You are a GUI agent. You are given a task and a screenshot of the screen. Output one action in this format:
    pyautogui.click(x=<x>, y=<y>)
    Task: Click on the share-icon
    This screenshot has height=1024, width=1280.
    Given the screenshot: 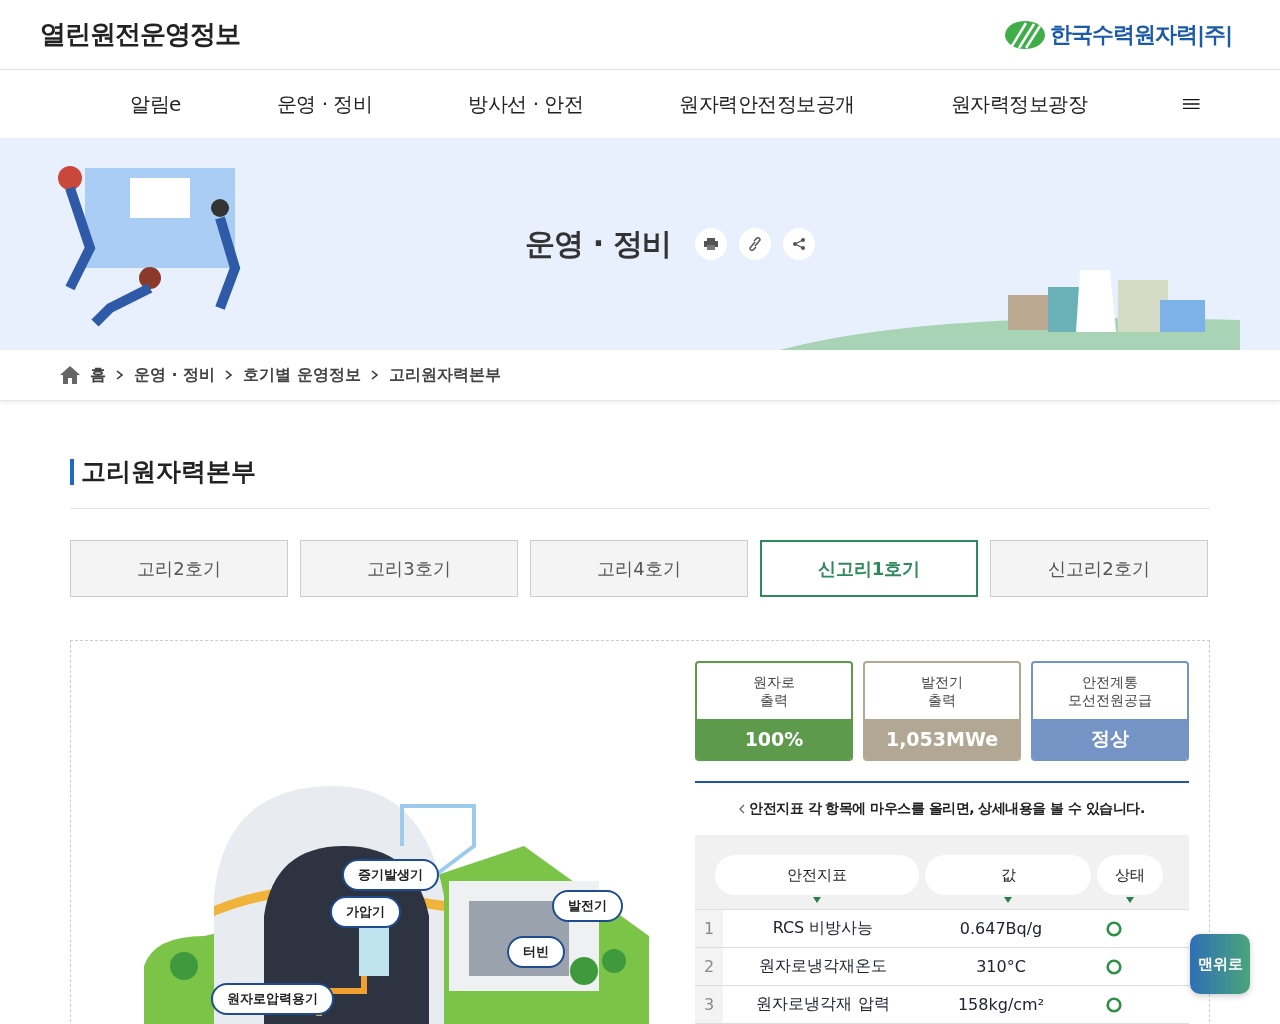 What is the action you would take?
    pyautogui.click(x=798, y=244)
    